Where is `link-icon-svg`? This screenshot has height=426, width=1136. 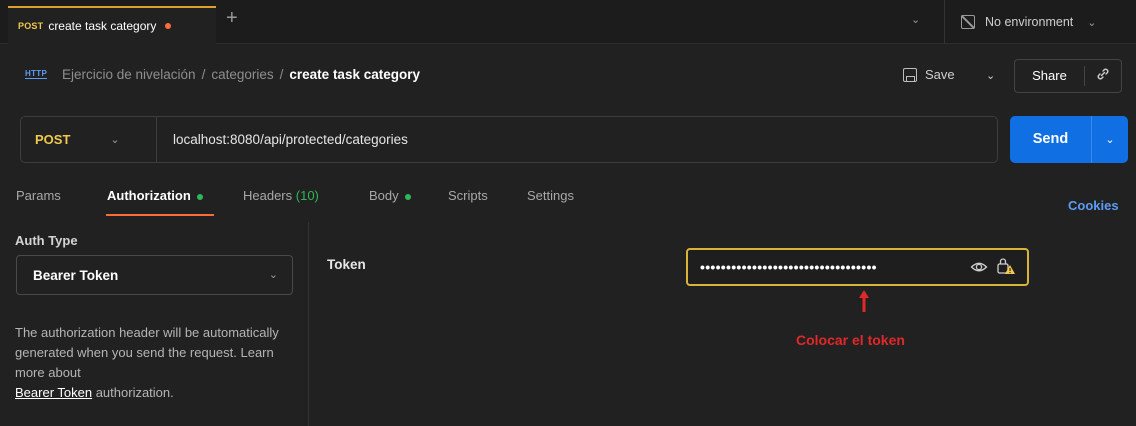
link-icon-svg is located at coordinates (1103, 74).